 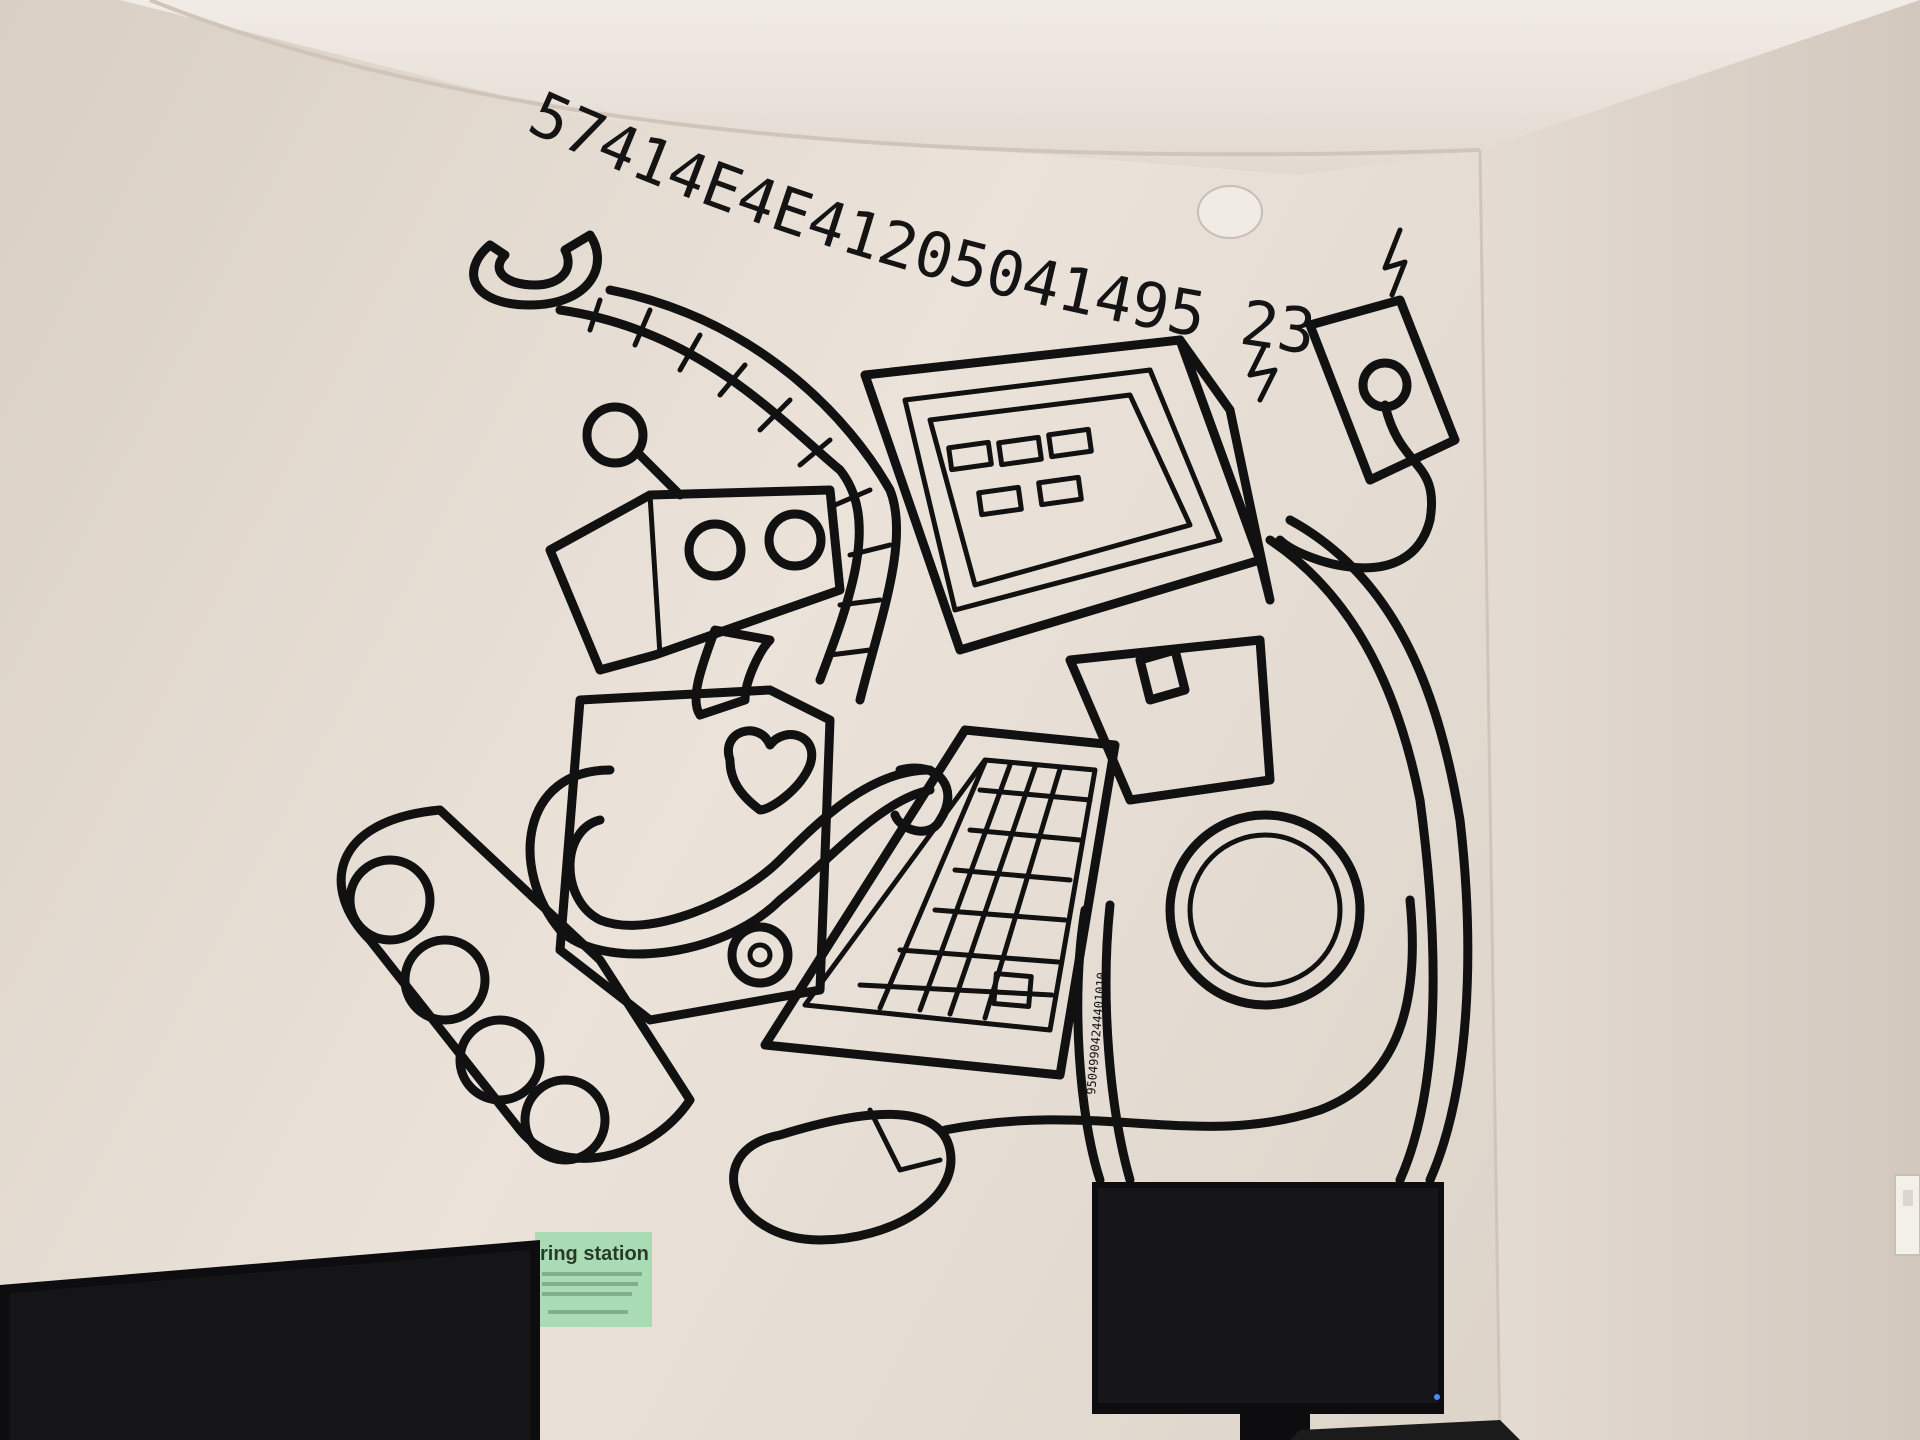 I want to click on light-switch, so click(x=1907, y=1215).